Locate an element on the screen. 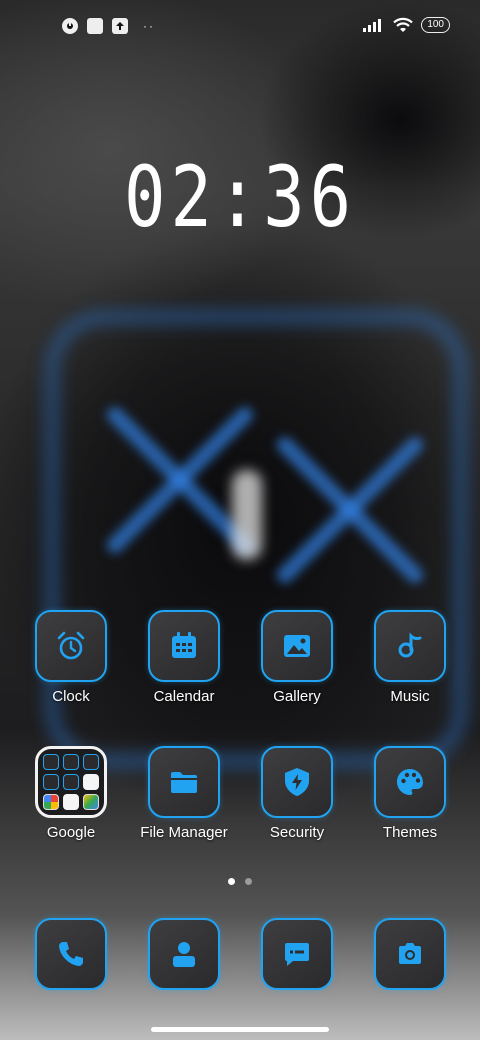 This screenshot has width=480, height=1040. camera-app-icon is located at coordinates (410, 954).